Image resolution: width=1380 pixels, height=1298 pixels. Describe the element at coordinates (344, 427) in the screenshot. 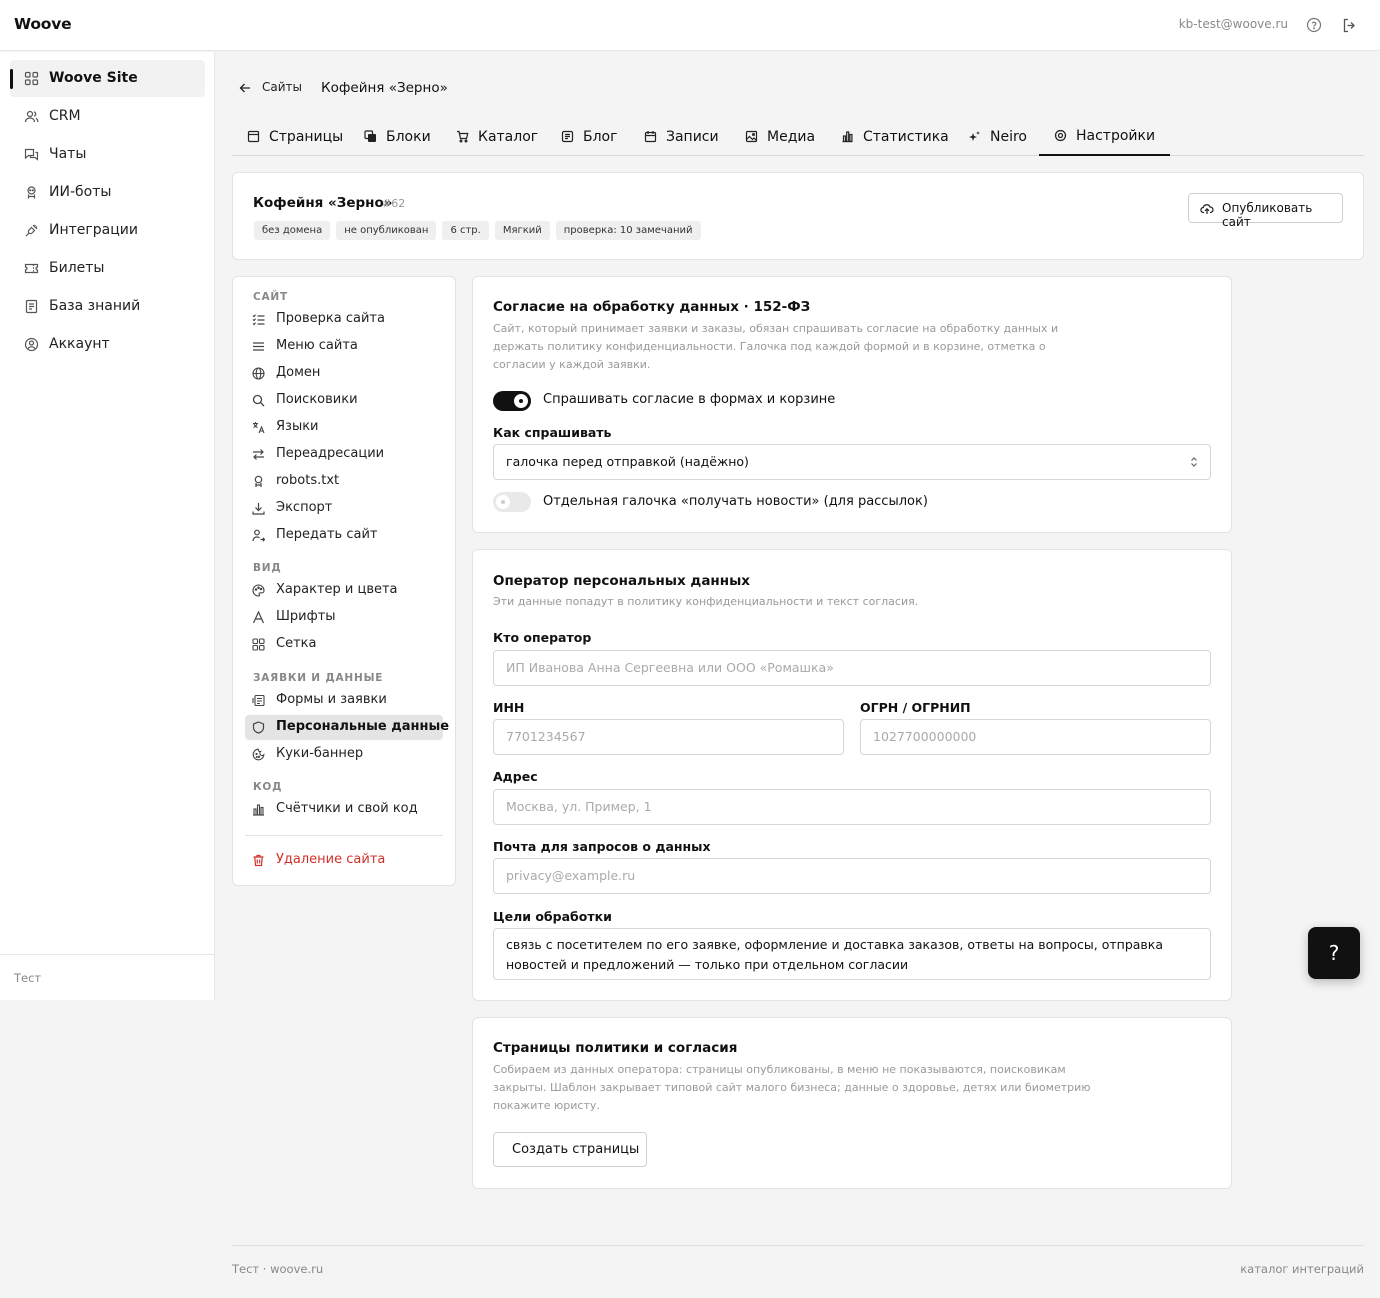

I see `settings-item-languages: Языки` at that location.